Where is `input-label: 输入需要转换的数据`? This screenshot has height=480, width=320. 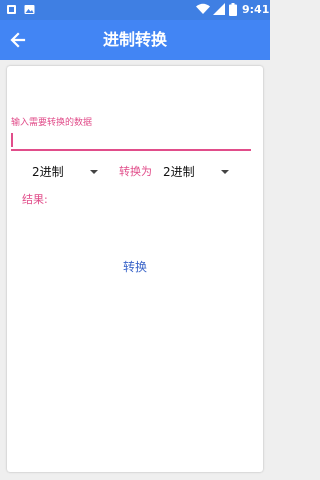
input-label: 输入需要转换的数据 is located at coordinates (52, 123).